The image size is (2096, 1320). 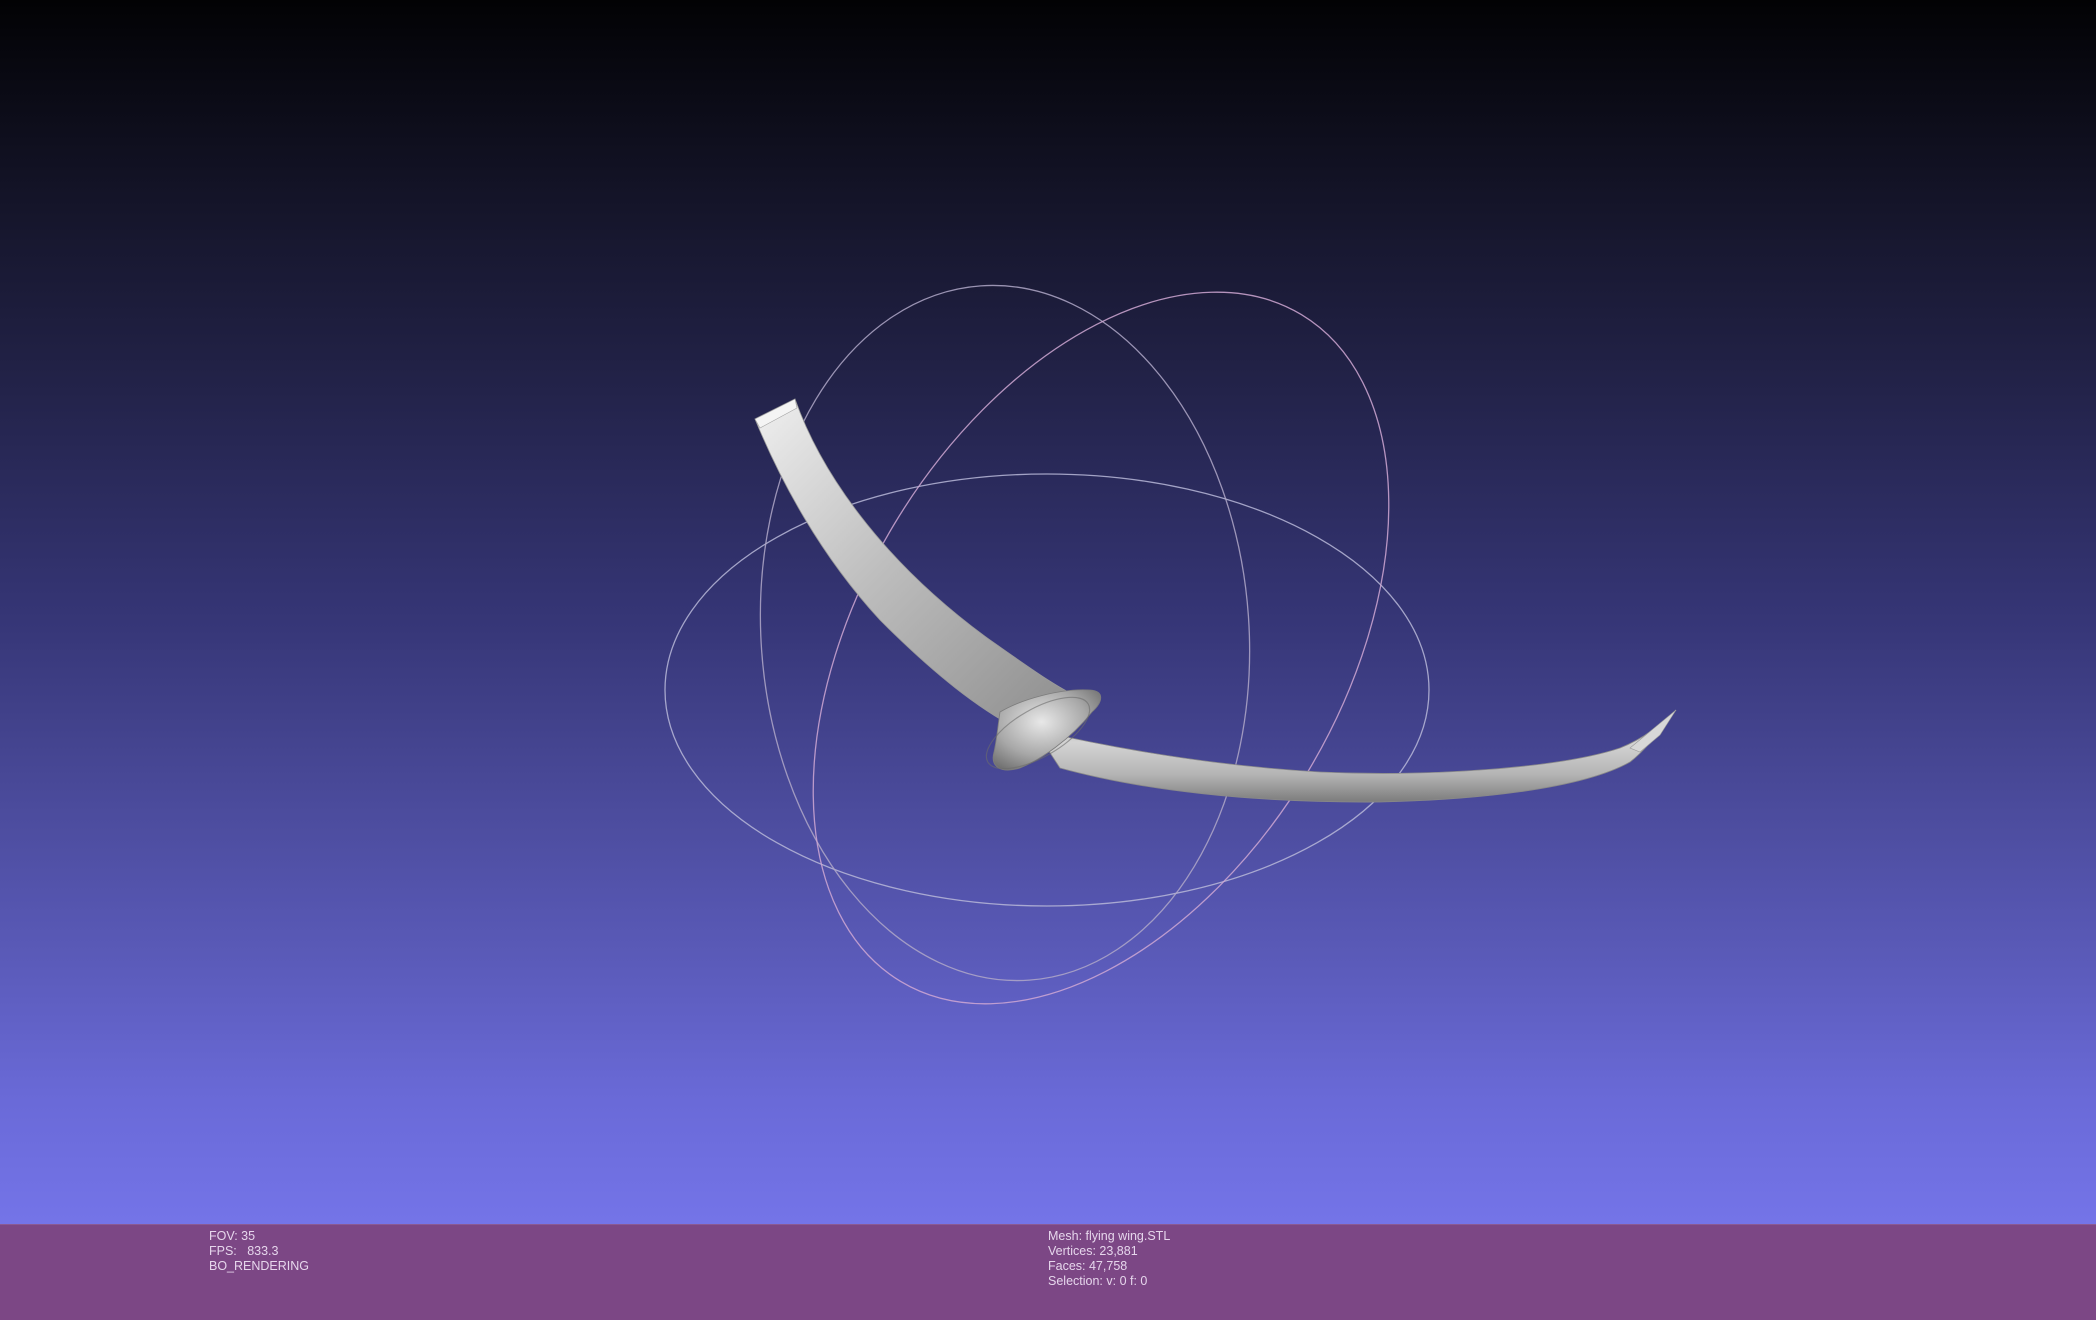 What do you see at coordinates (1088, 1266) in the screenshot?
I see `faces-readout: Faces: 47,758` at bounding box center [1088, 1266].